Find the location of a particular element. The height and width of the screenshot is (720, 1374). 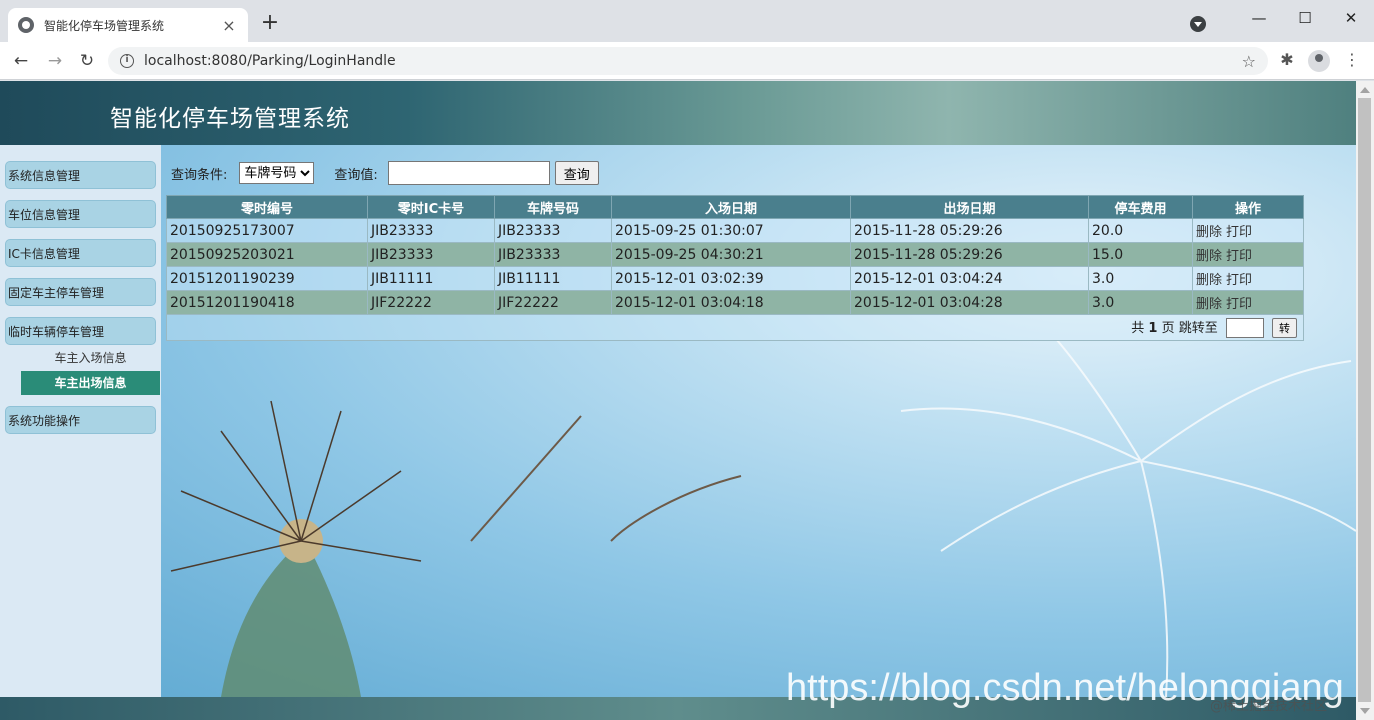

table-header-row: 零时编号 零时IC卡号 车牌号码 入场日期 出场日期 停车费用 操作 is located at coordinates (735, 207).